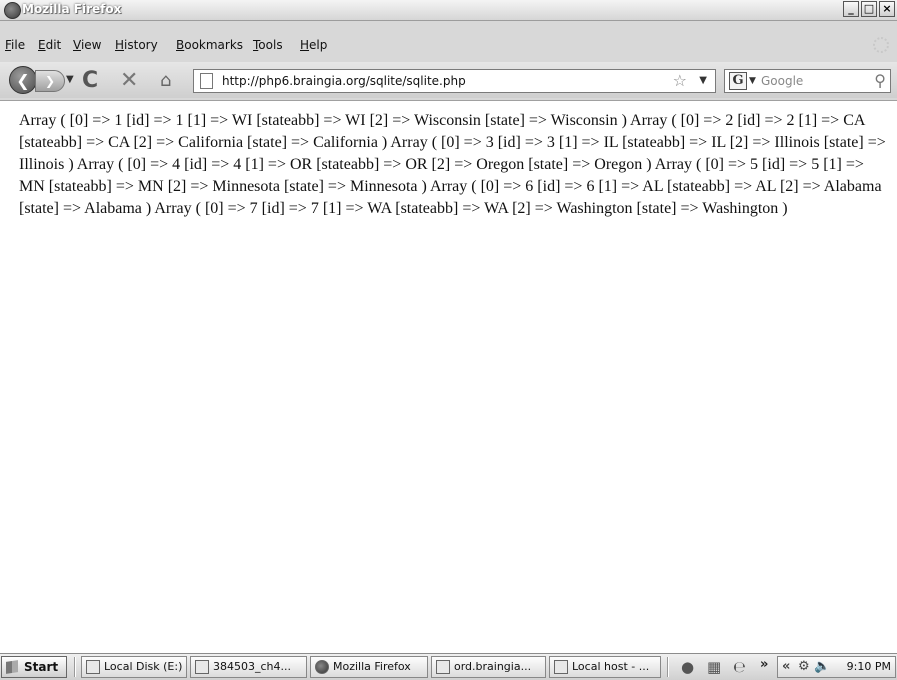  What do you see at coordinates (880, 80) in the screenshot?
I see `search-icon: ⚲` at bounding box center [880, 80].